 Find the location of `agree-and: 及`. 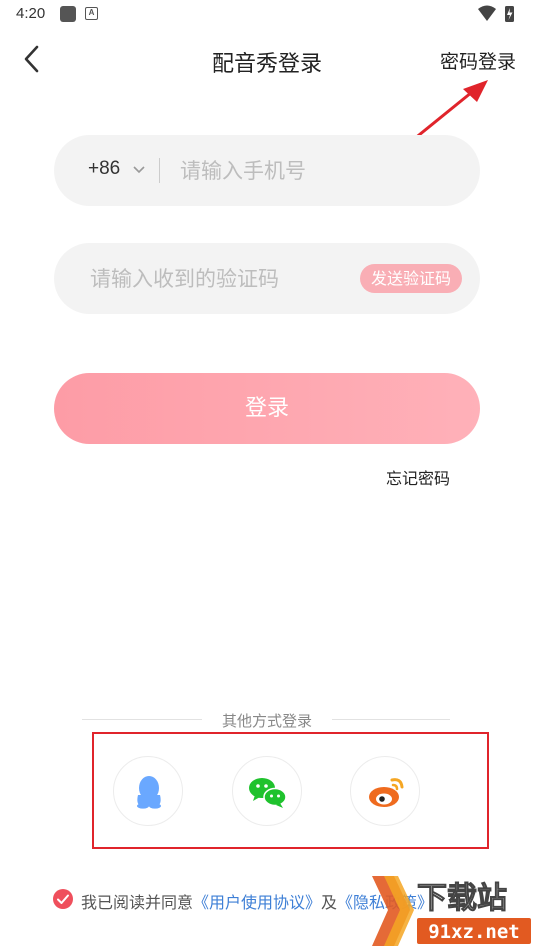

agree-and: 及 is located at coordinates (329, 902).